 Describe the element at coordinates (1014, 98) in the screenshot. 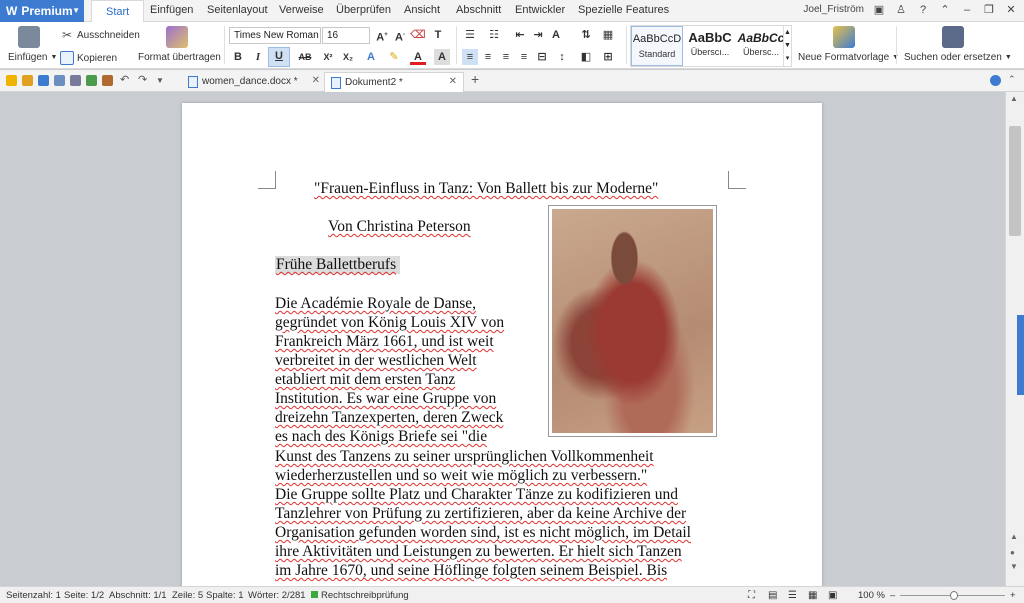

I see `scroll-up-icon: ▲` at that location.